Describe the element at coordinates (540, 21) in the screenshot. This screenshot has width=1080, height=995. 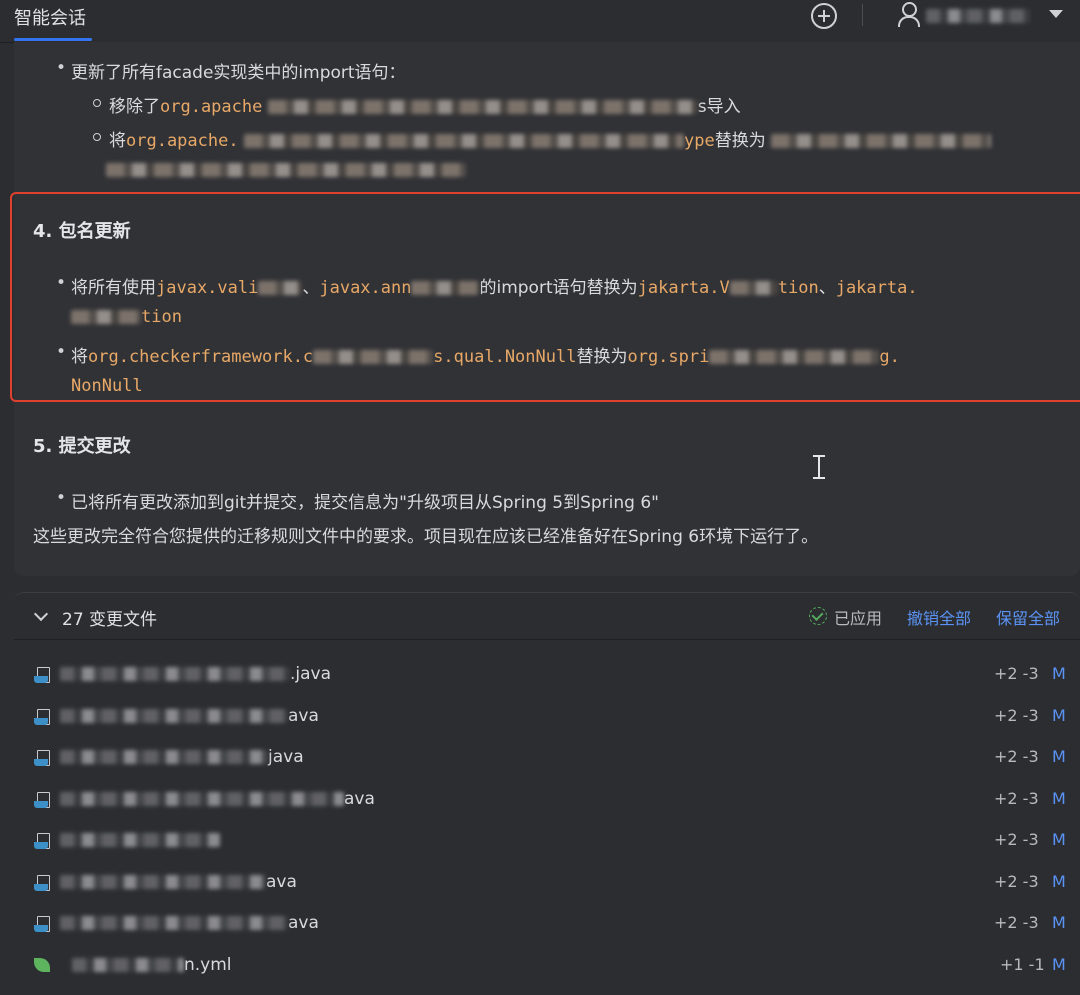
I see `chat-header: 智能会话` at that location.